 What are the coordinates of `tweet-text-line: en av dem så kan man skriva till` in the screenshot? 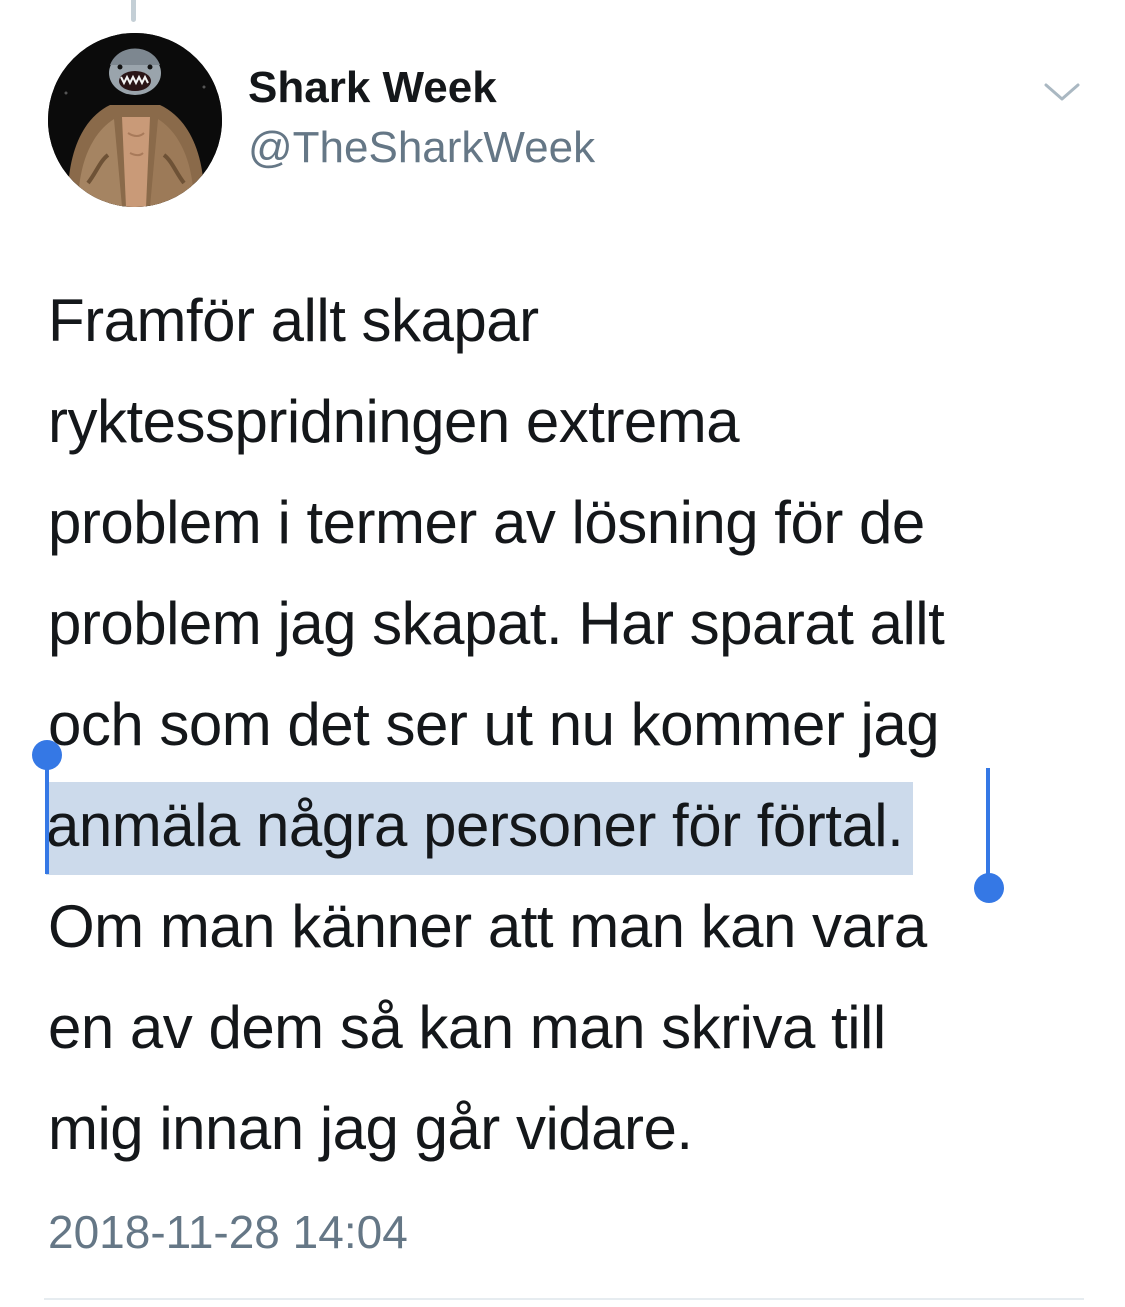 It's located at (467, 1027).